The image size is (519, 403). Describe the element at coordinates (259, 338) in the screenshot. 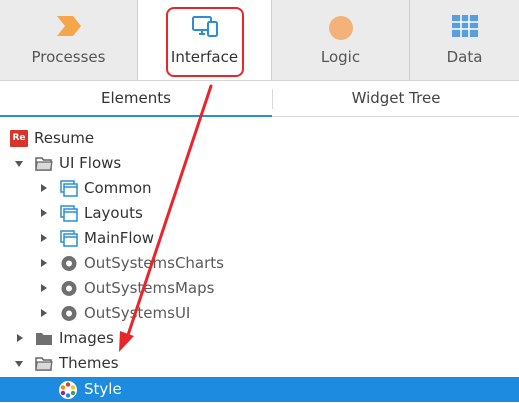

I see `tree-item-images: Images` at that location.